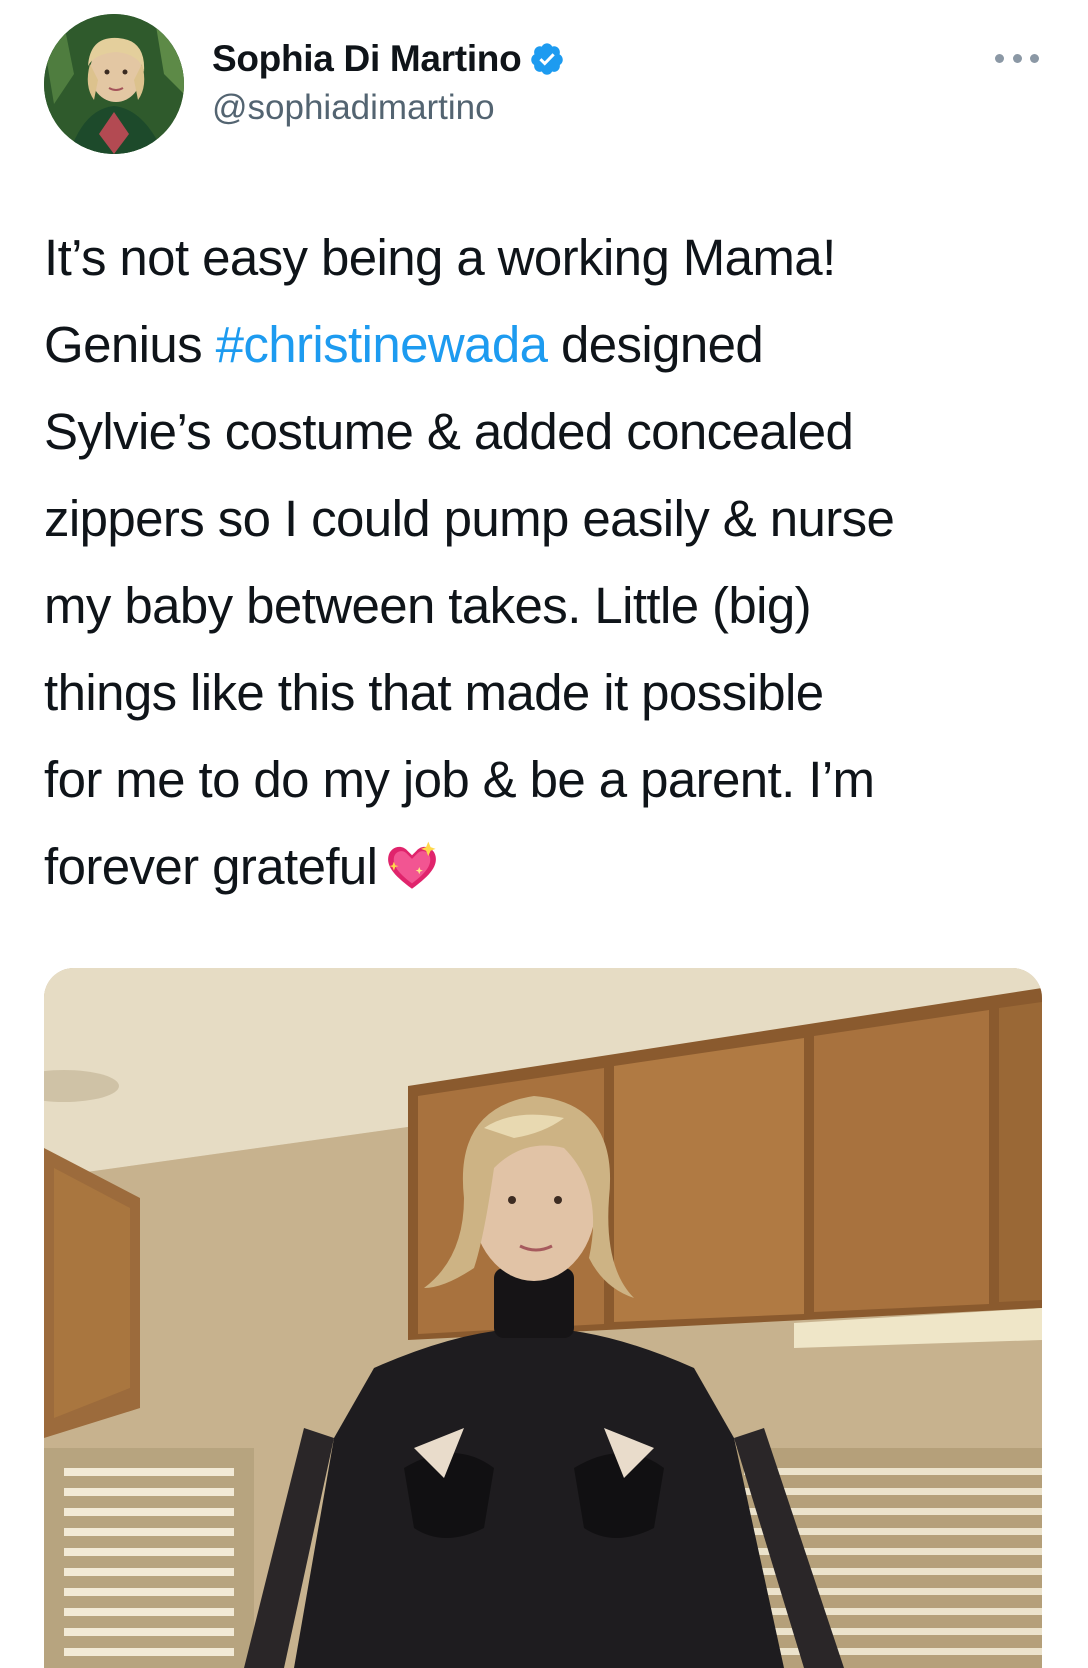  I want to click on avatar, so click(114, 84).